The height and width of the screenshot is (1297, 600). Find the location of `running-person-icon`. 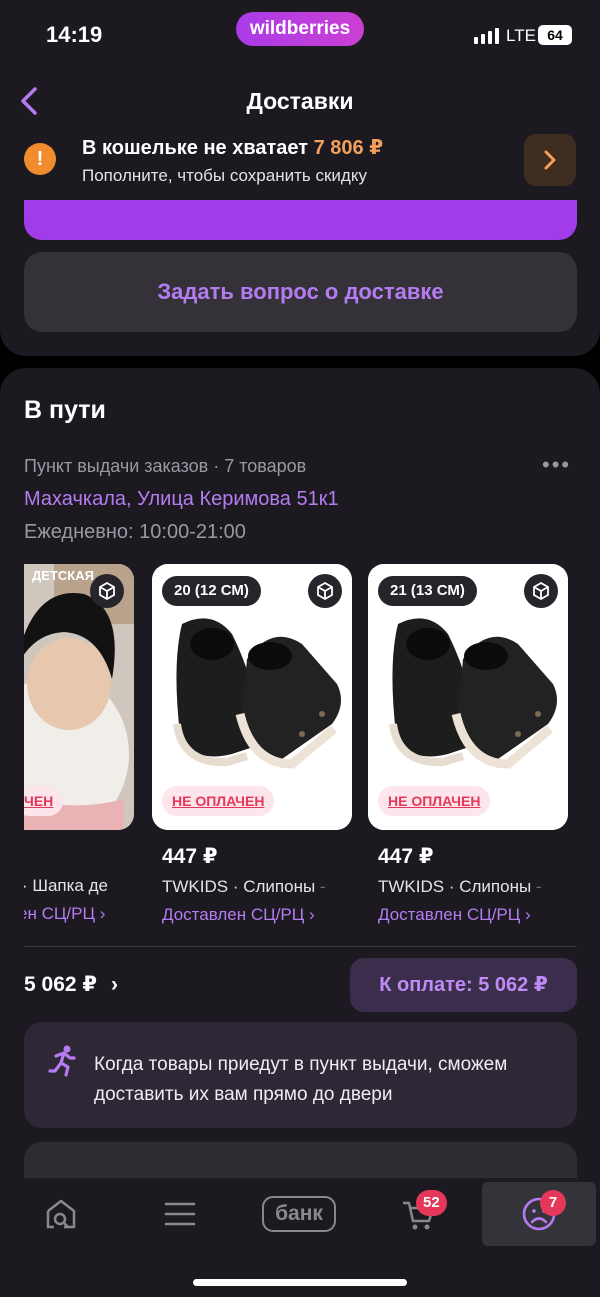

running-person-icon is located at coordinates (62, 1061).